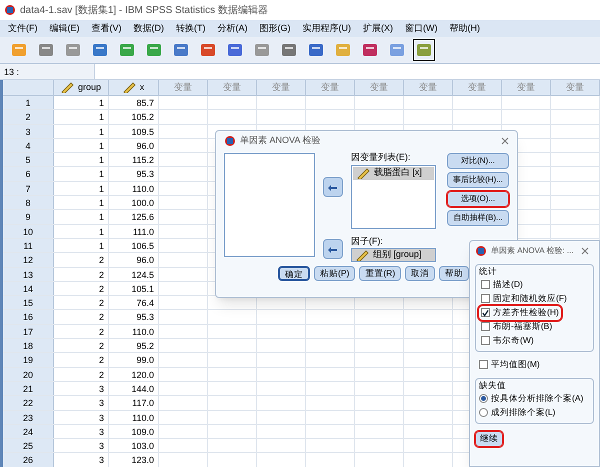  What do you see at coordinates (28, 159) in the screenshot?
I see `row-number: 5` at bounding box center [28, 159].